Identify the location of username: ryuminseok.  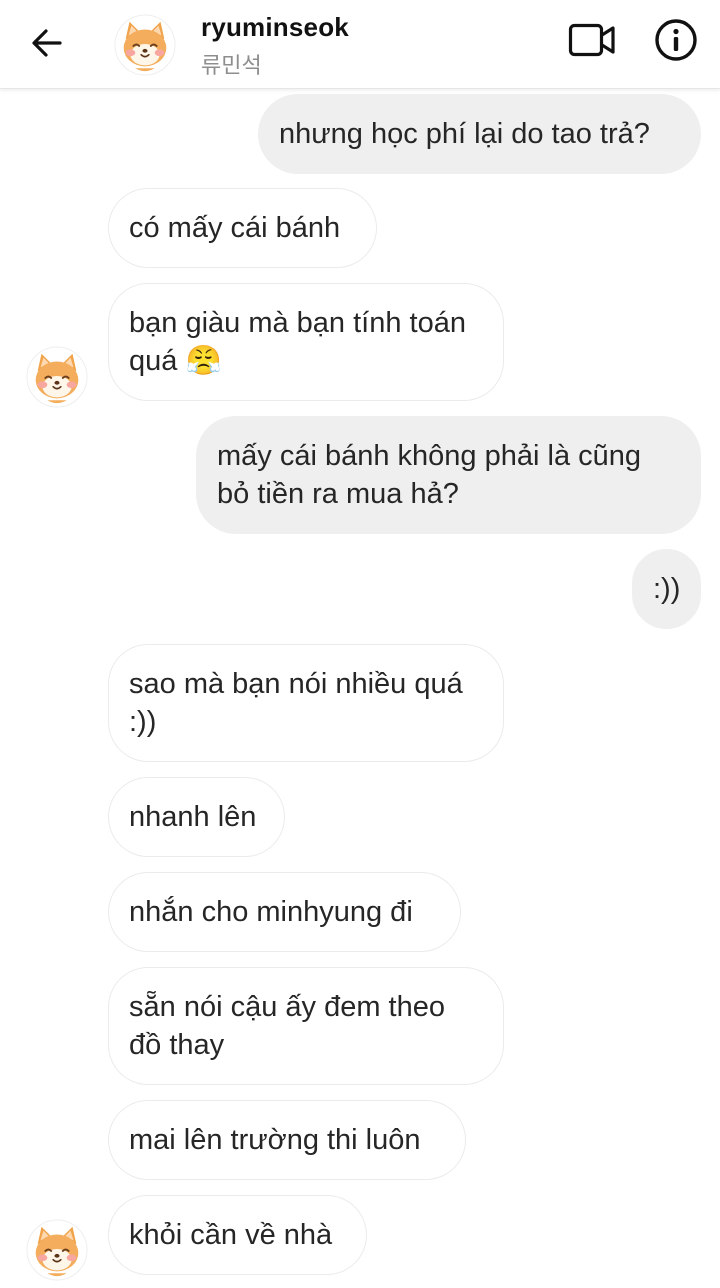
(275, 27).